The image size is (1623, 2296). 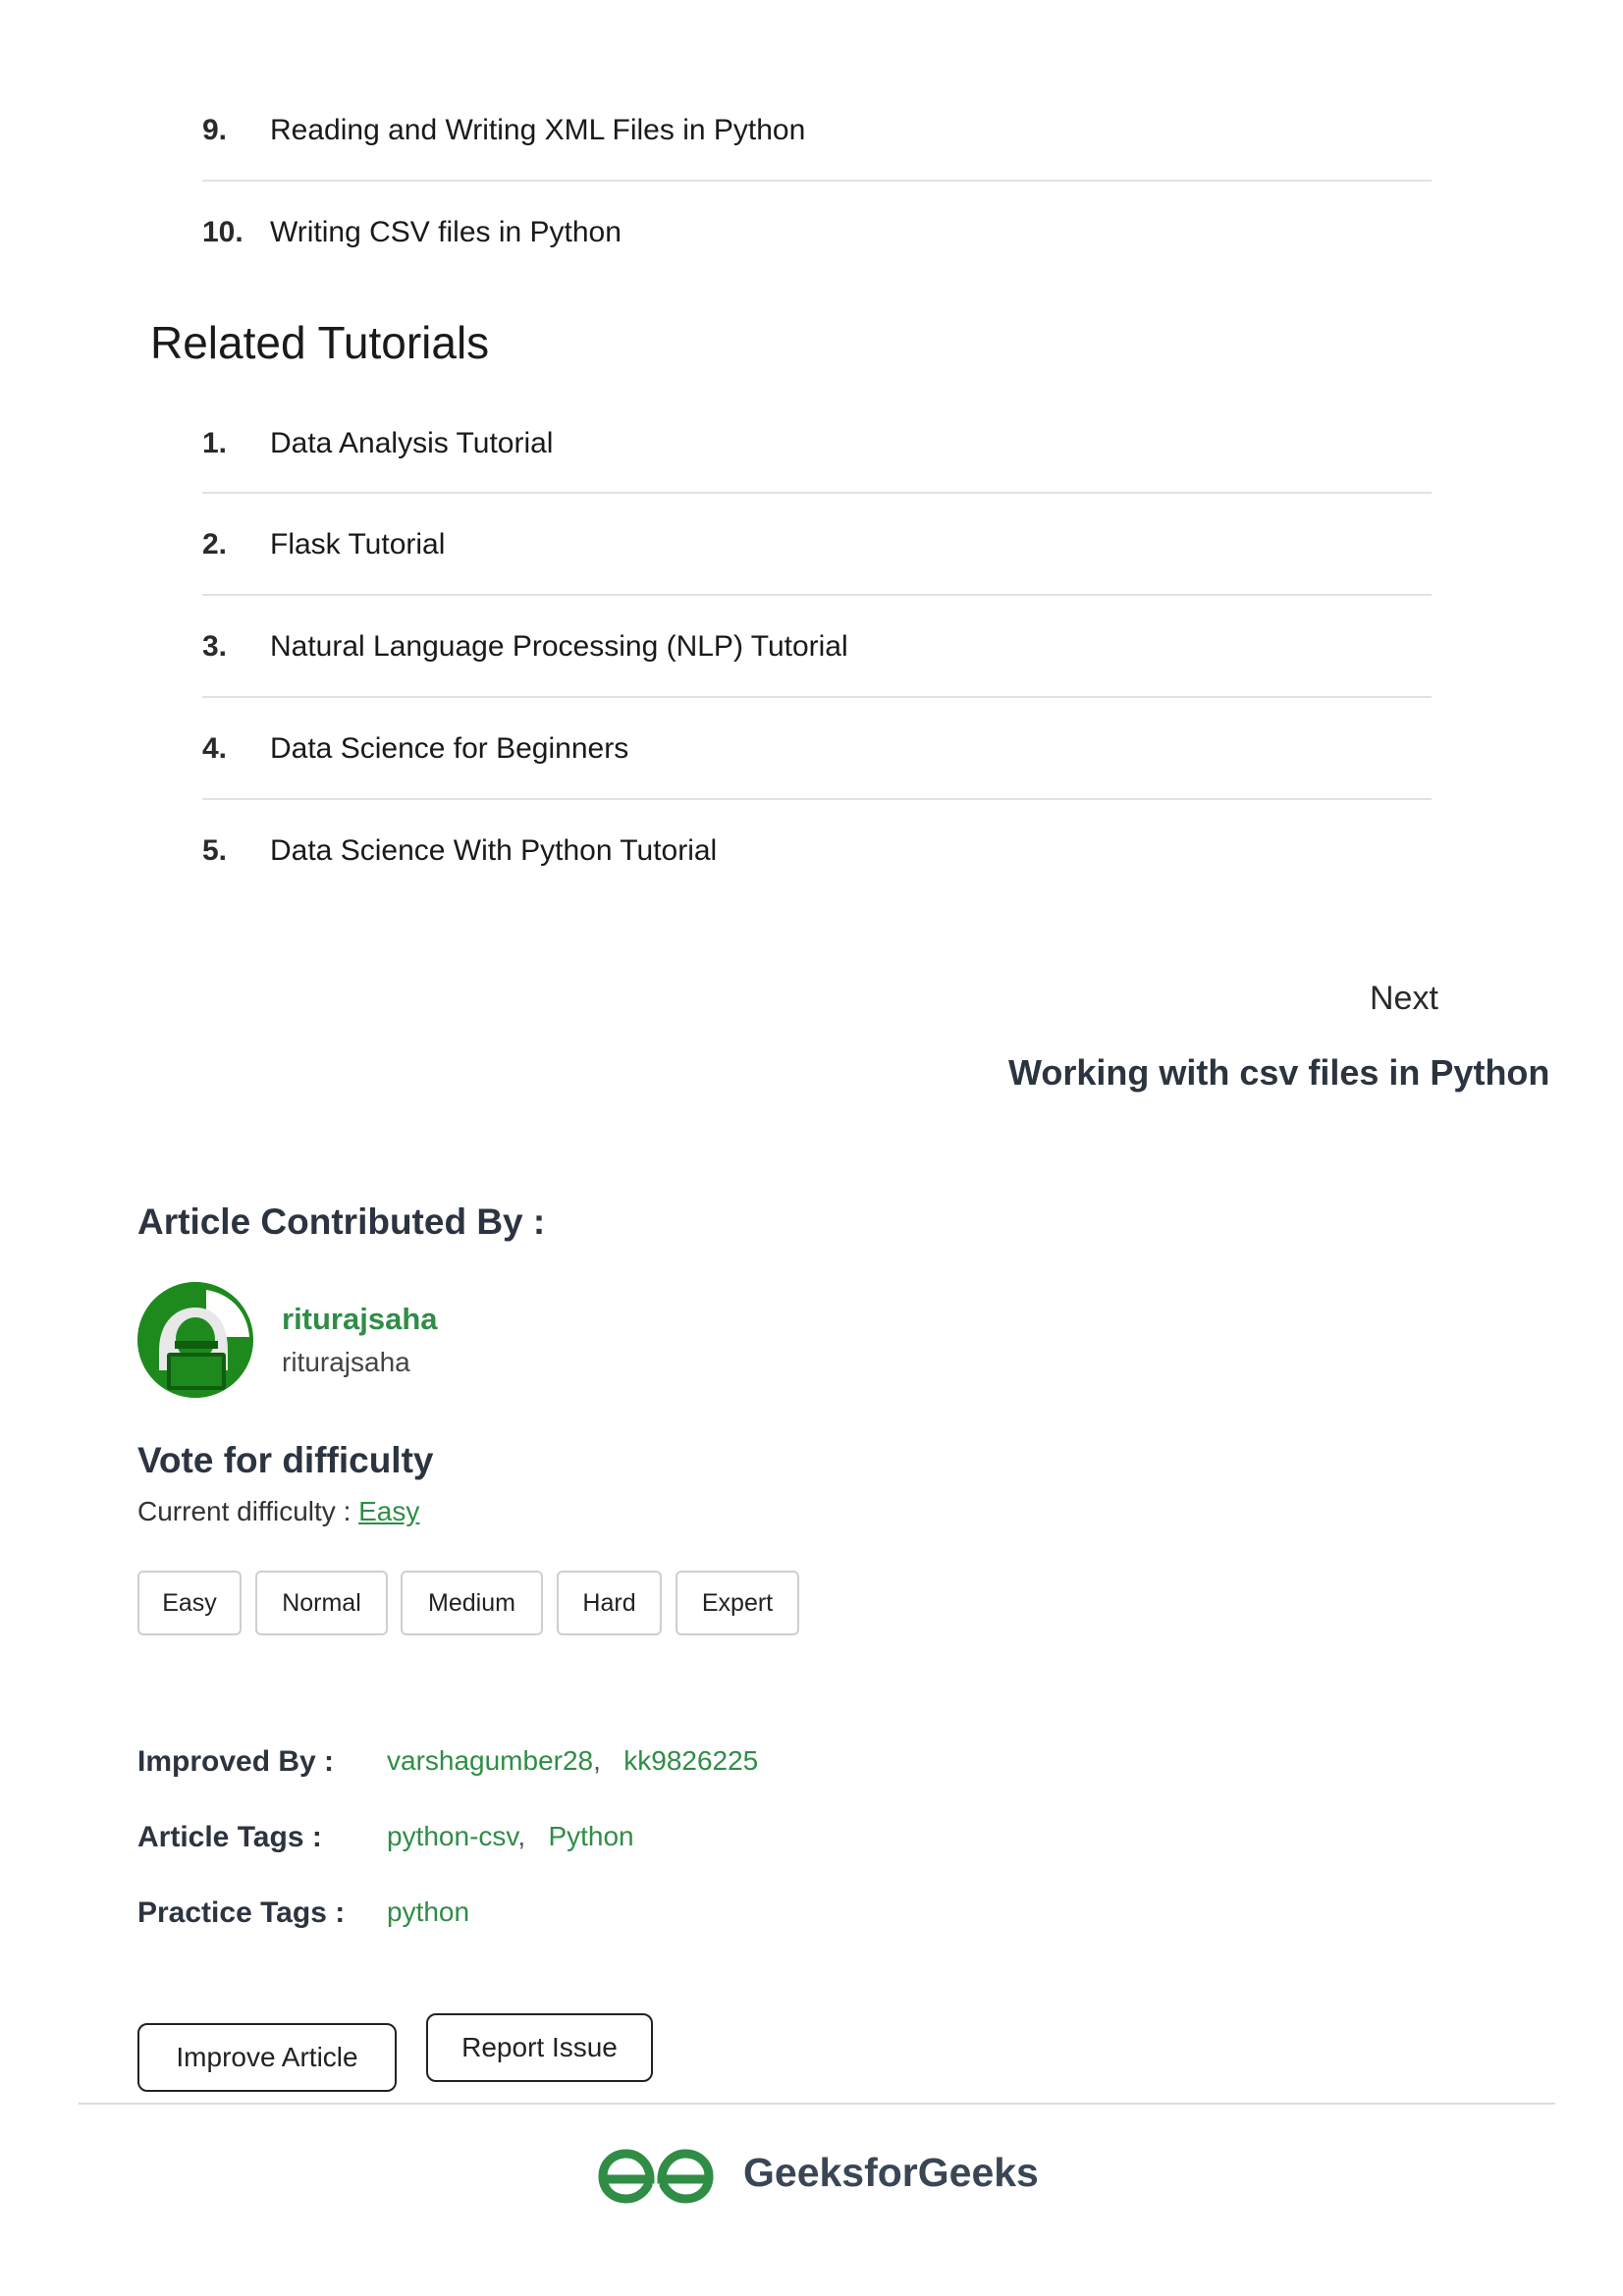 What do you see at coordinates (817, 749) in the screenshot?
I see `list-item: 4. Data Science for Beginners` at bounding box center [817, 749].